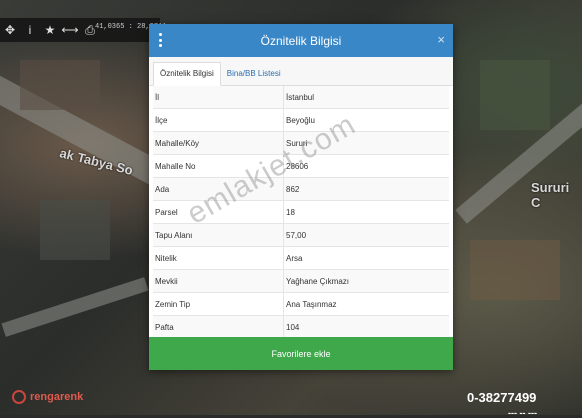 The image size is (582, 418). I want to click on attribute-key: Mahalle No, so click(218, 166).